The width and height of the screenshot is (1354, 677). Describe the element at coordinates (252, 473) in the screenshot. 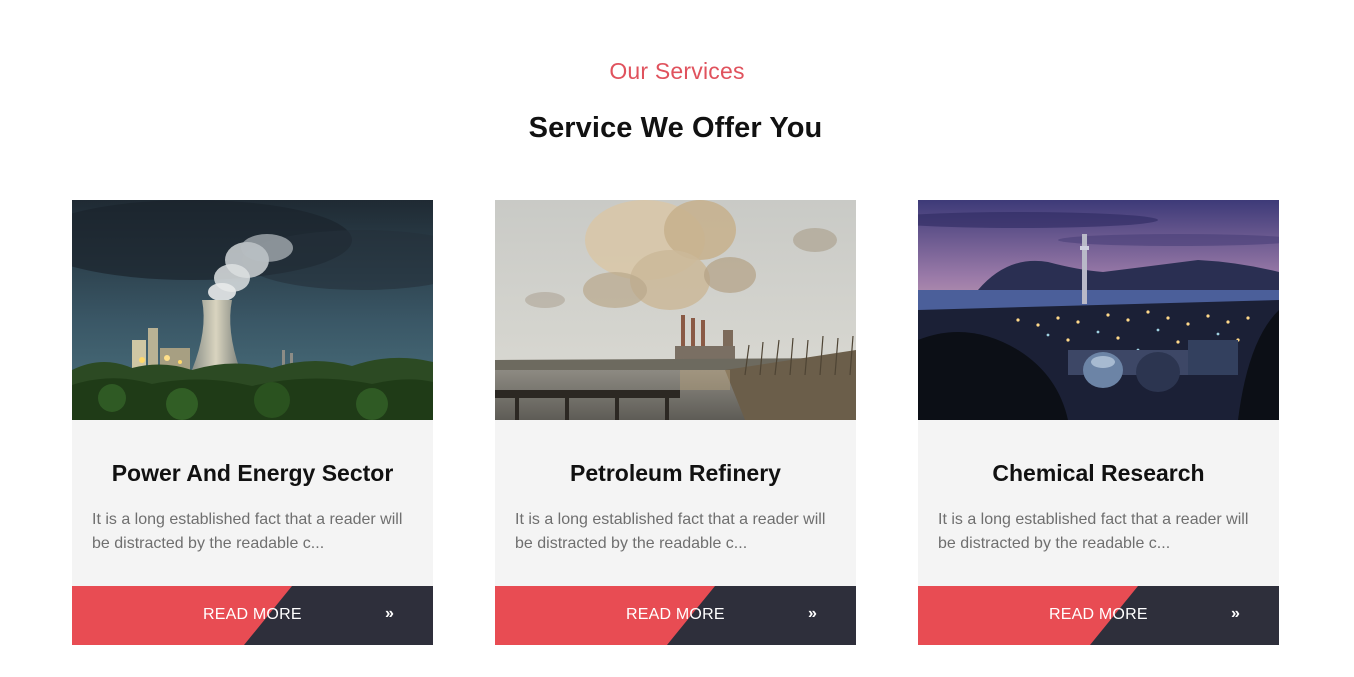

I see `card-title: Power And Energy Sector` at that location.